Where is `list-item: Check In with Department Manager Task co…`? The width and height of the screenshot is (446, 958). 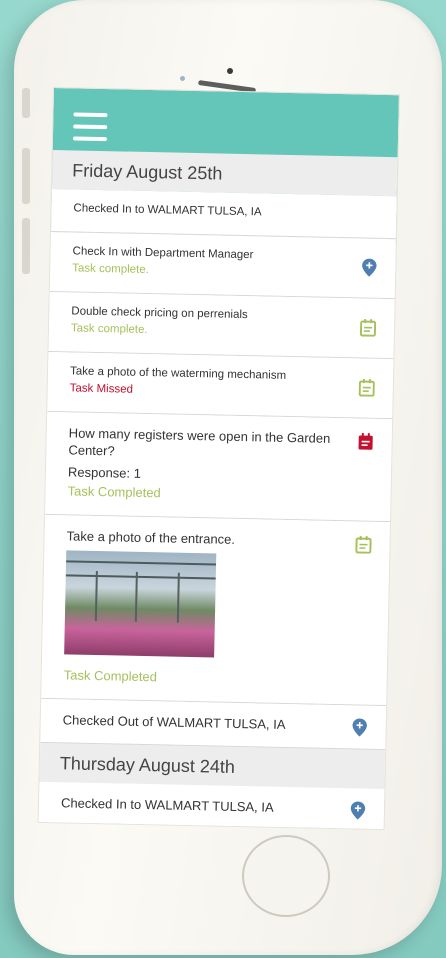
list-item: Check In with Department Manager Task co… is located at coordinates (222, 265).